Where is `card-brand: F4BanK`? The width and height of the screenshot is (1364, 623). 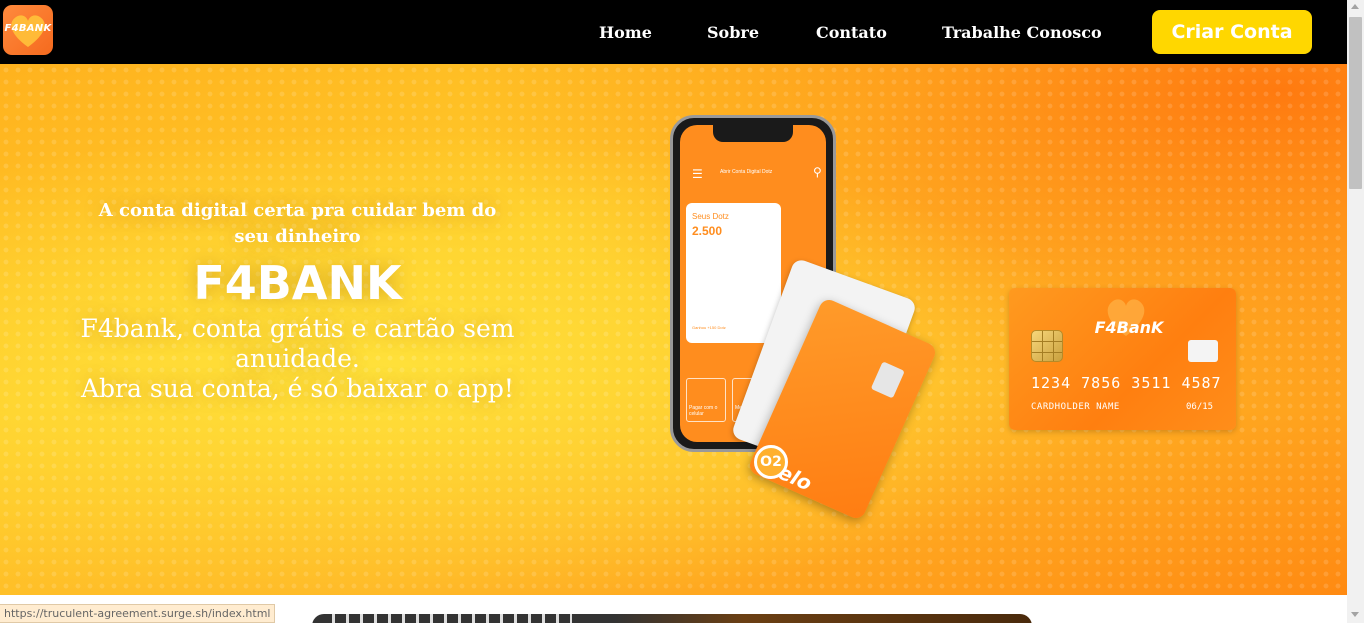 card-brand: F4BanK is located at coordinates (1129, 327).